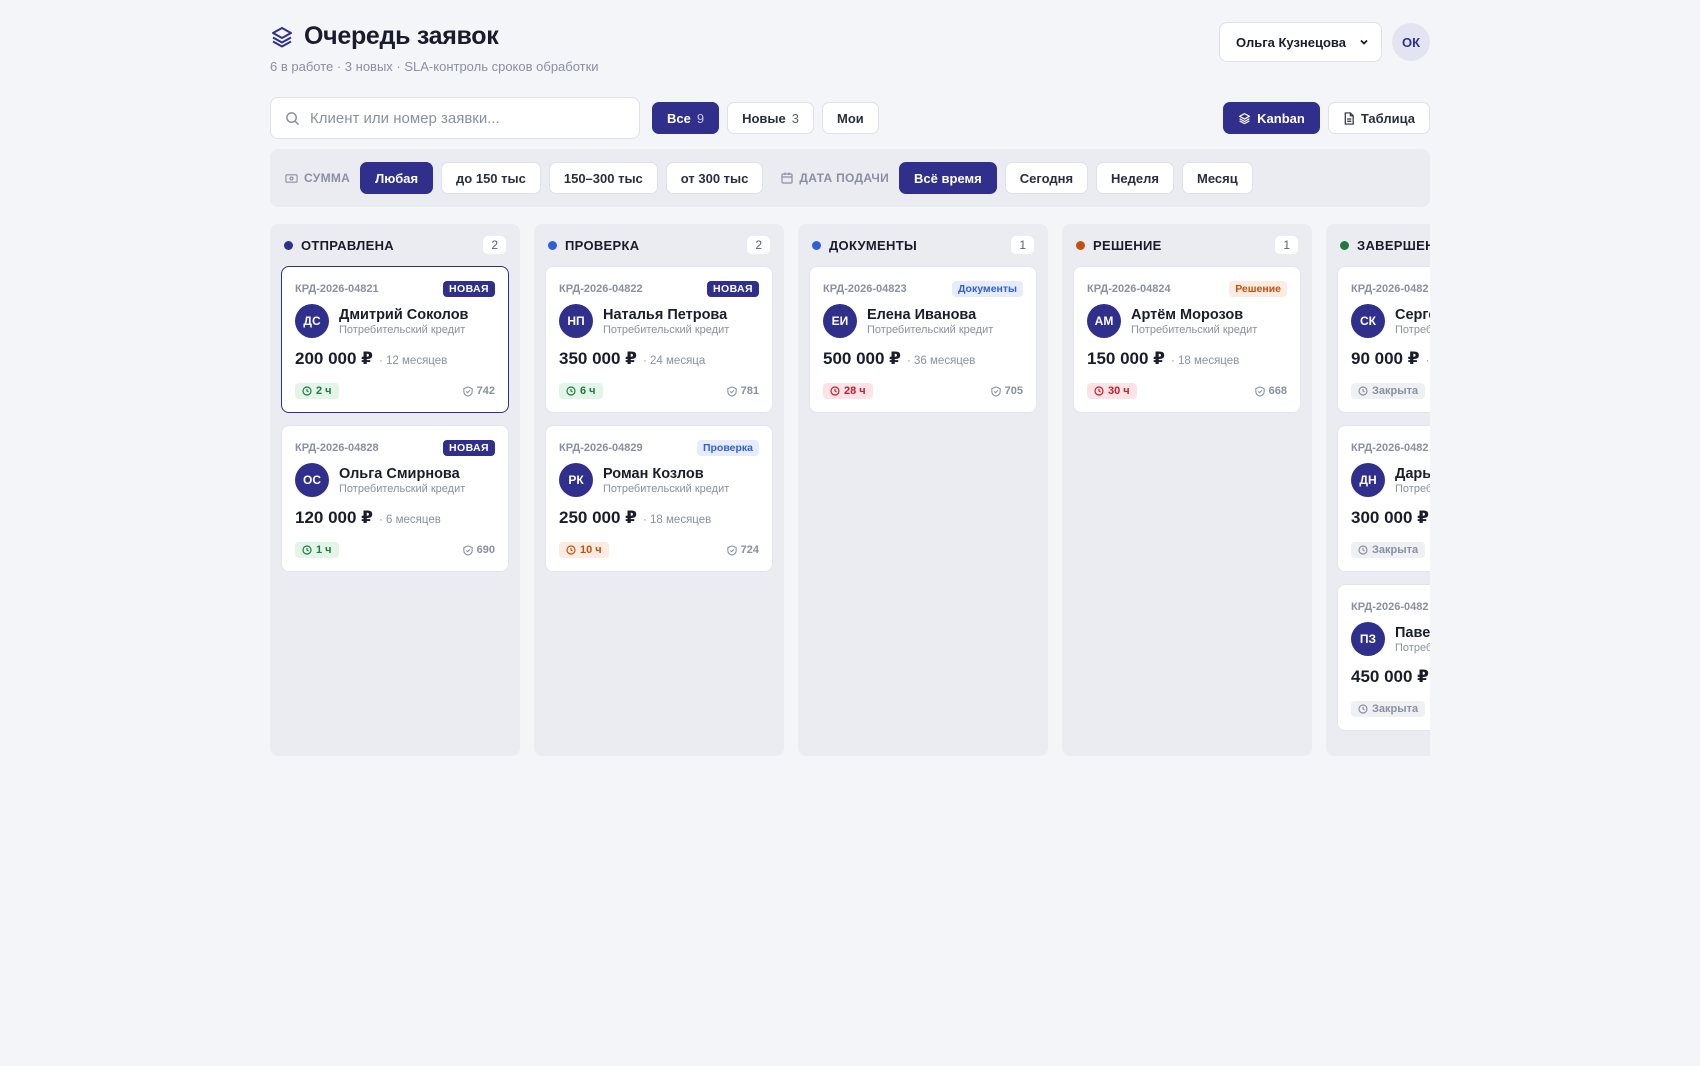 This screenshot has width=1700, height=1066. Describe the element at coordinates (1390, 676) in the screenshot. I see `loan-amount: 450 000 ₽` at that location.